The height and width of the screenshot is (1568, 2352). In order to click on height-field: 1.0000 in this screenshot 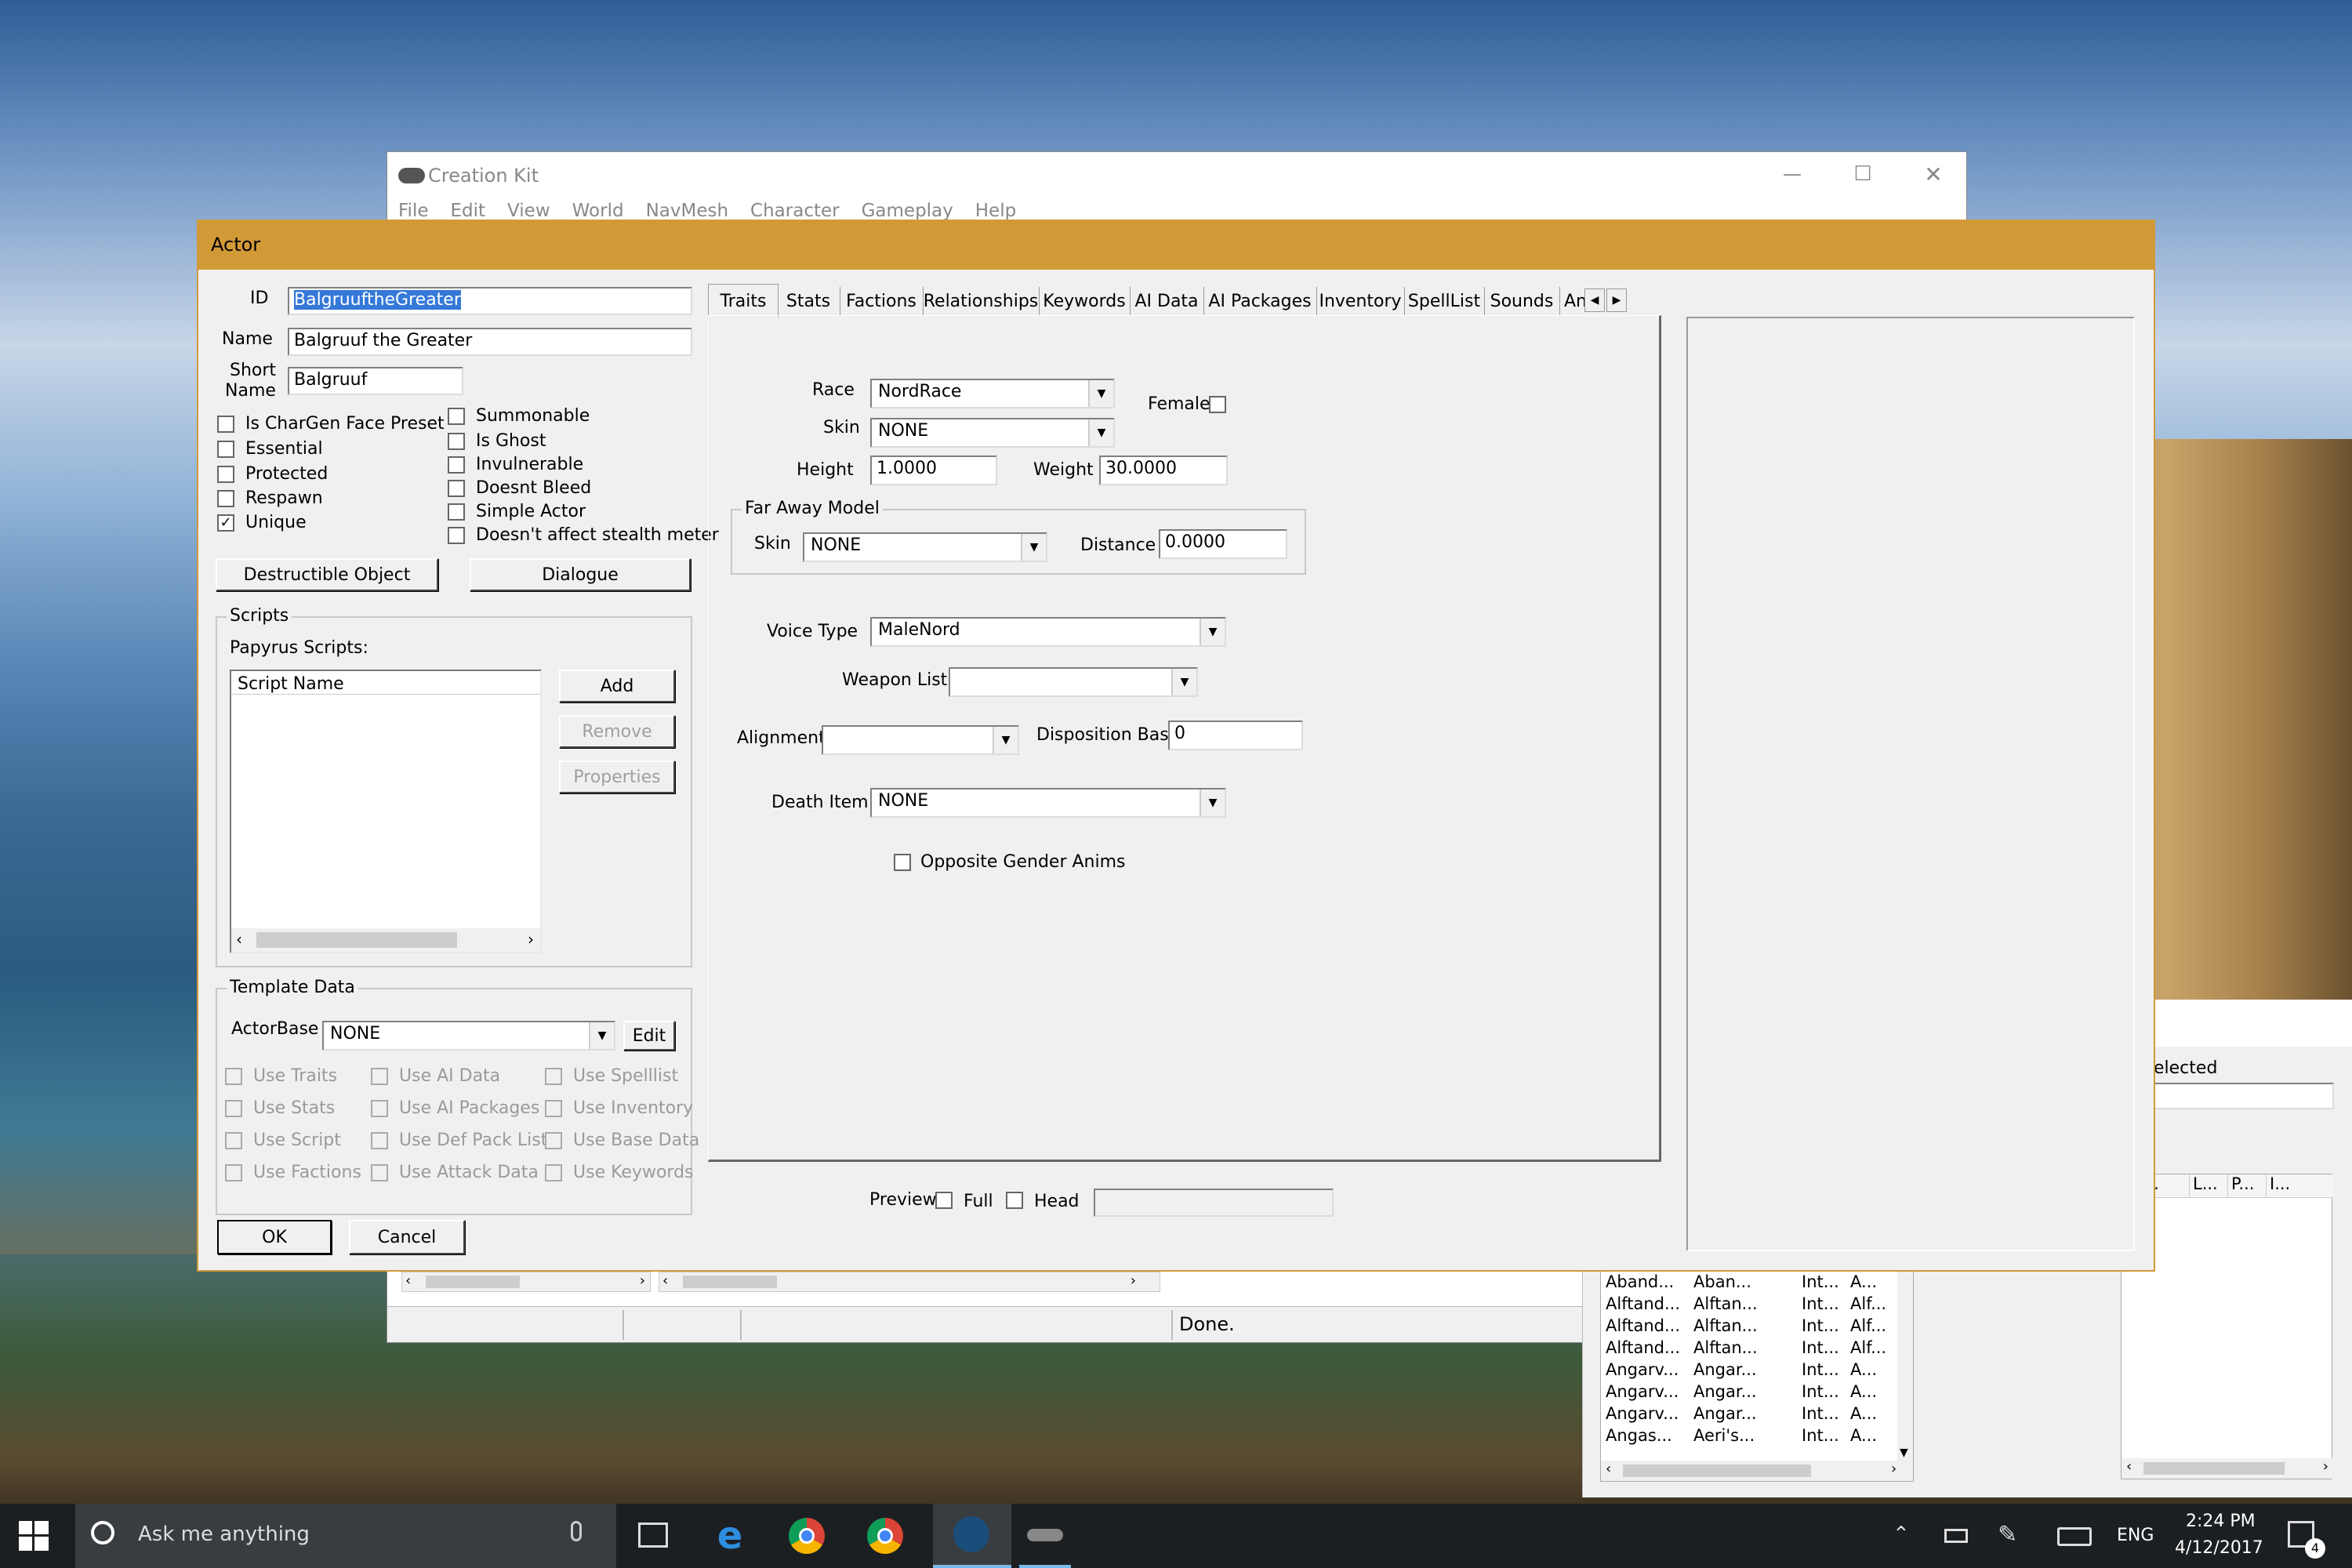, I will do `click(933, 471)`.